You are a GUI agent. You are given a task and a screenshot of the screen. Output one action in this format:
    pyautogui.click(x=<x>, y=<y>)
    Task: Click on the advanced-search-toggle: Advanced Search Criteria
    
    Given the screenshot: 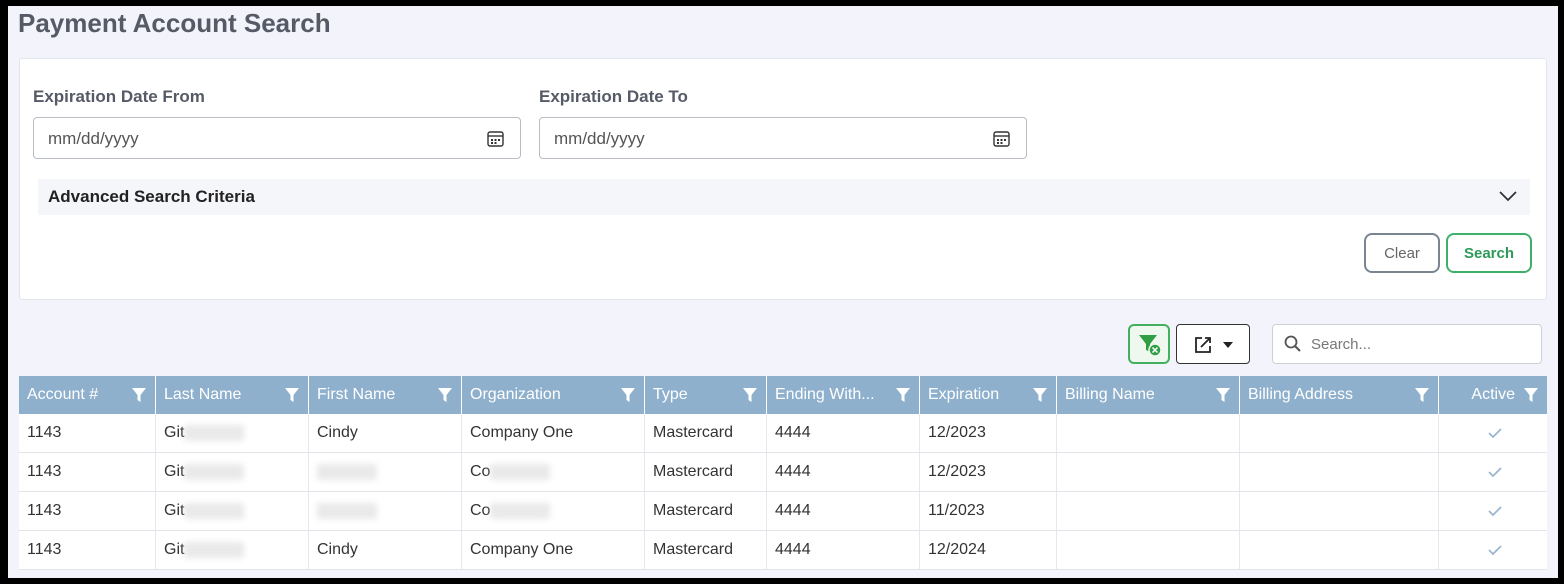 What is the action you would take?
    pyautogui.click(x=784, y=197)
    